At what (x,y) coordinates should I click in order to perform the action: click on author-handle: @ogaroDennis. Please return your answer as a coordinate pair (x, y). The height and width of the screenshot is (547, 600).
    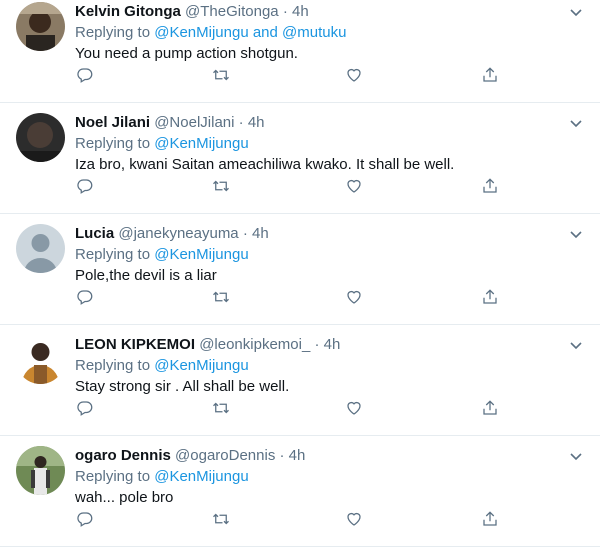
    Looking at the image, I should click on (225, 455).